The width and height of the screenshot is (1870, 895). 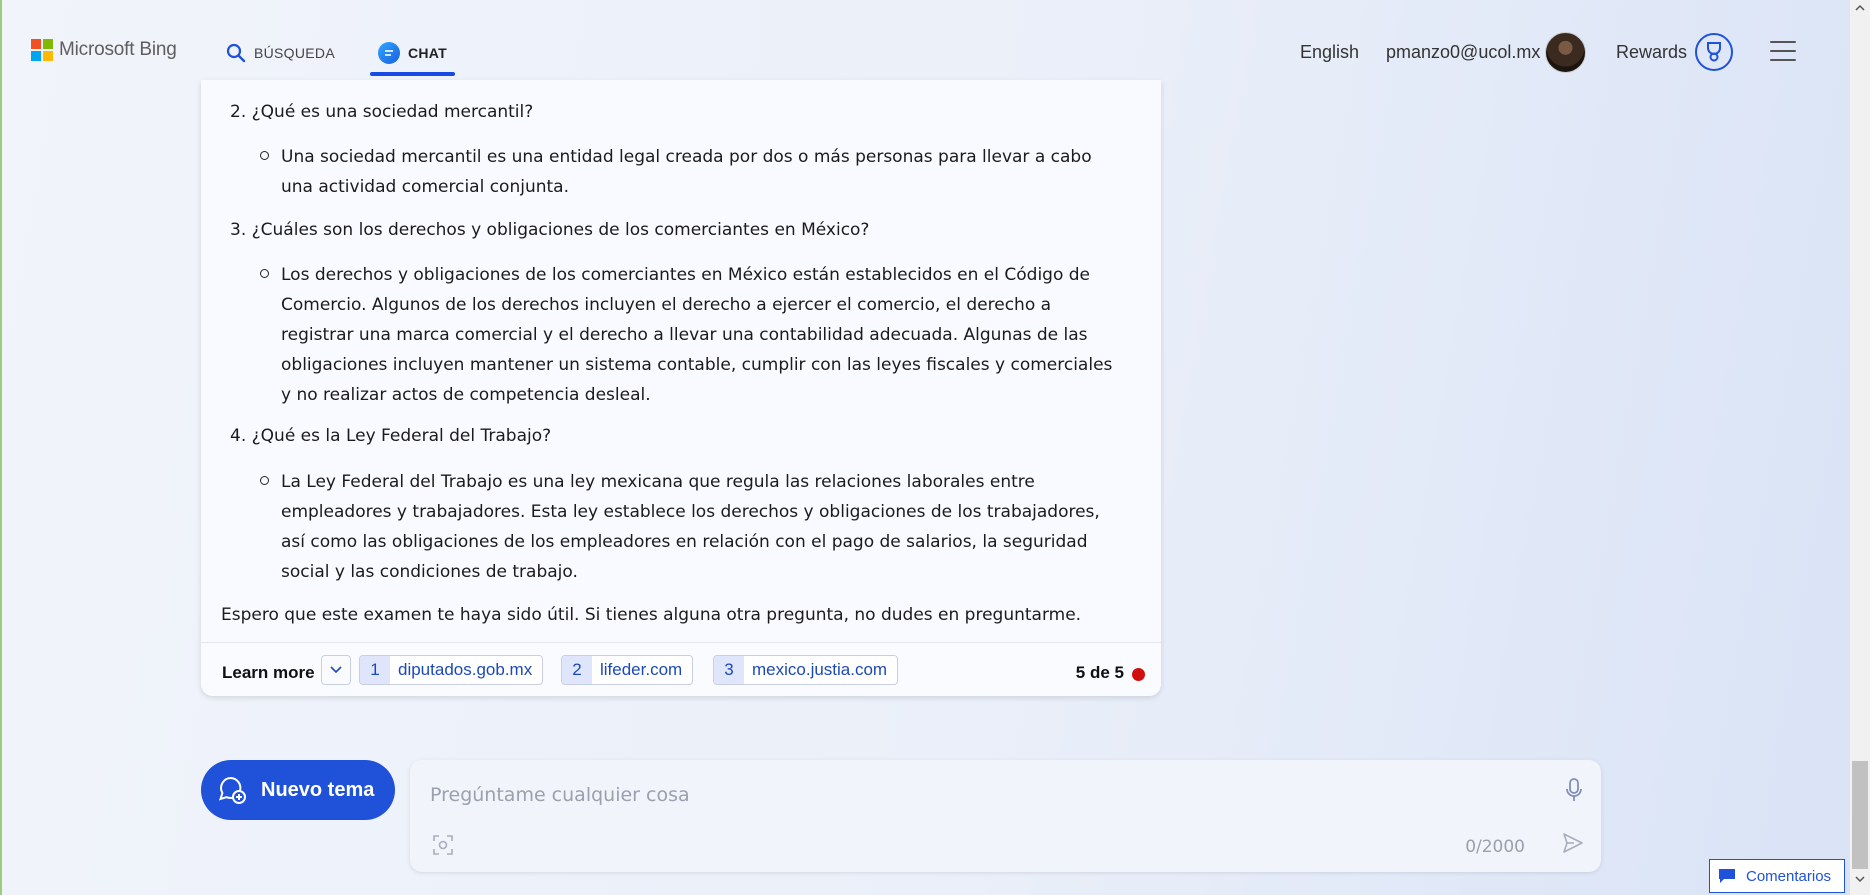 I want to click on tab-chat: CHAT, so click(x=412, y=53).